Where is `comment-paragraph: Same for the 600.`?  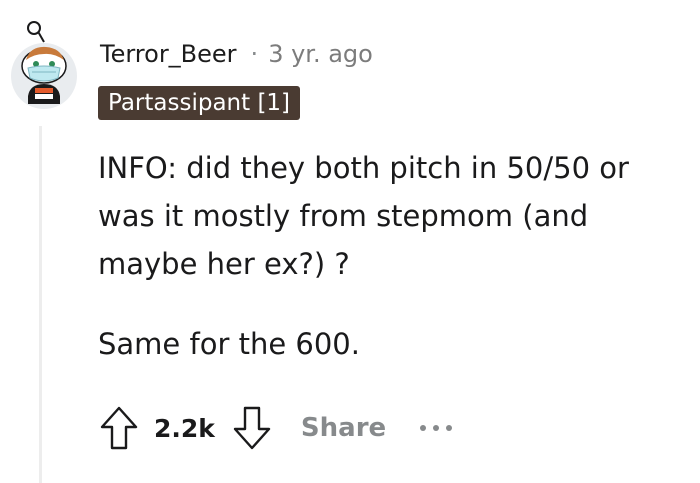
comment-paragraph: Same for the 600. is located at coordinates (229, 344).